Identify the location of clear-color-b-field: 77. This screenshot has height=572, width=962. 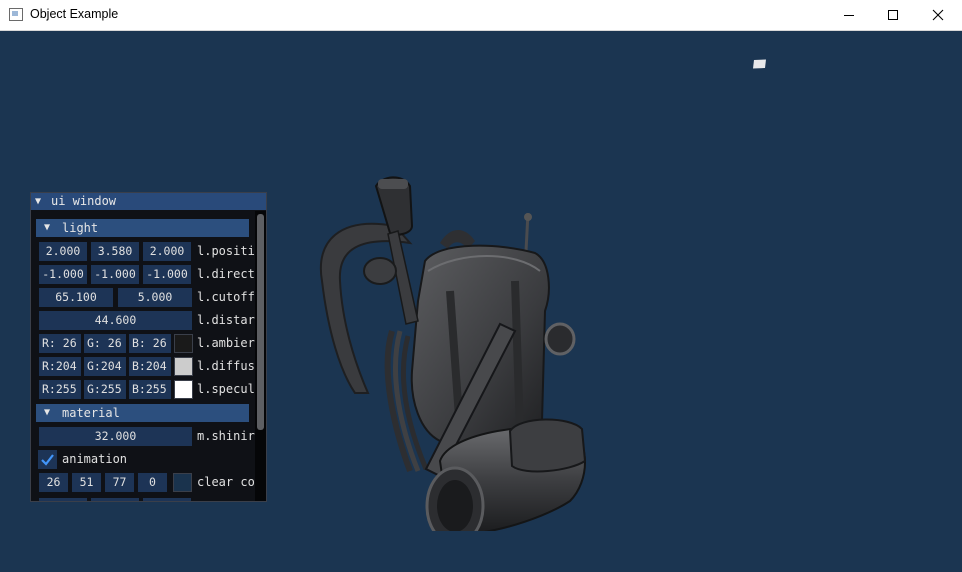
(119, 482).